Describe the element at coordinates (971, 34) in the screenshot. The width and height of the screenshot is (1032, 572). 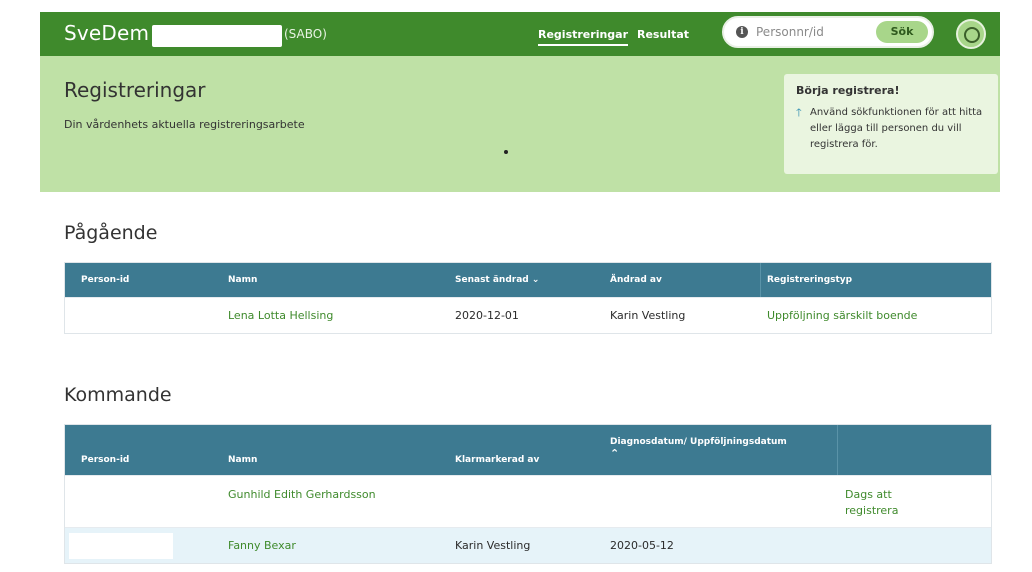
I see `user-avatar-icon` at that location.